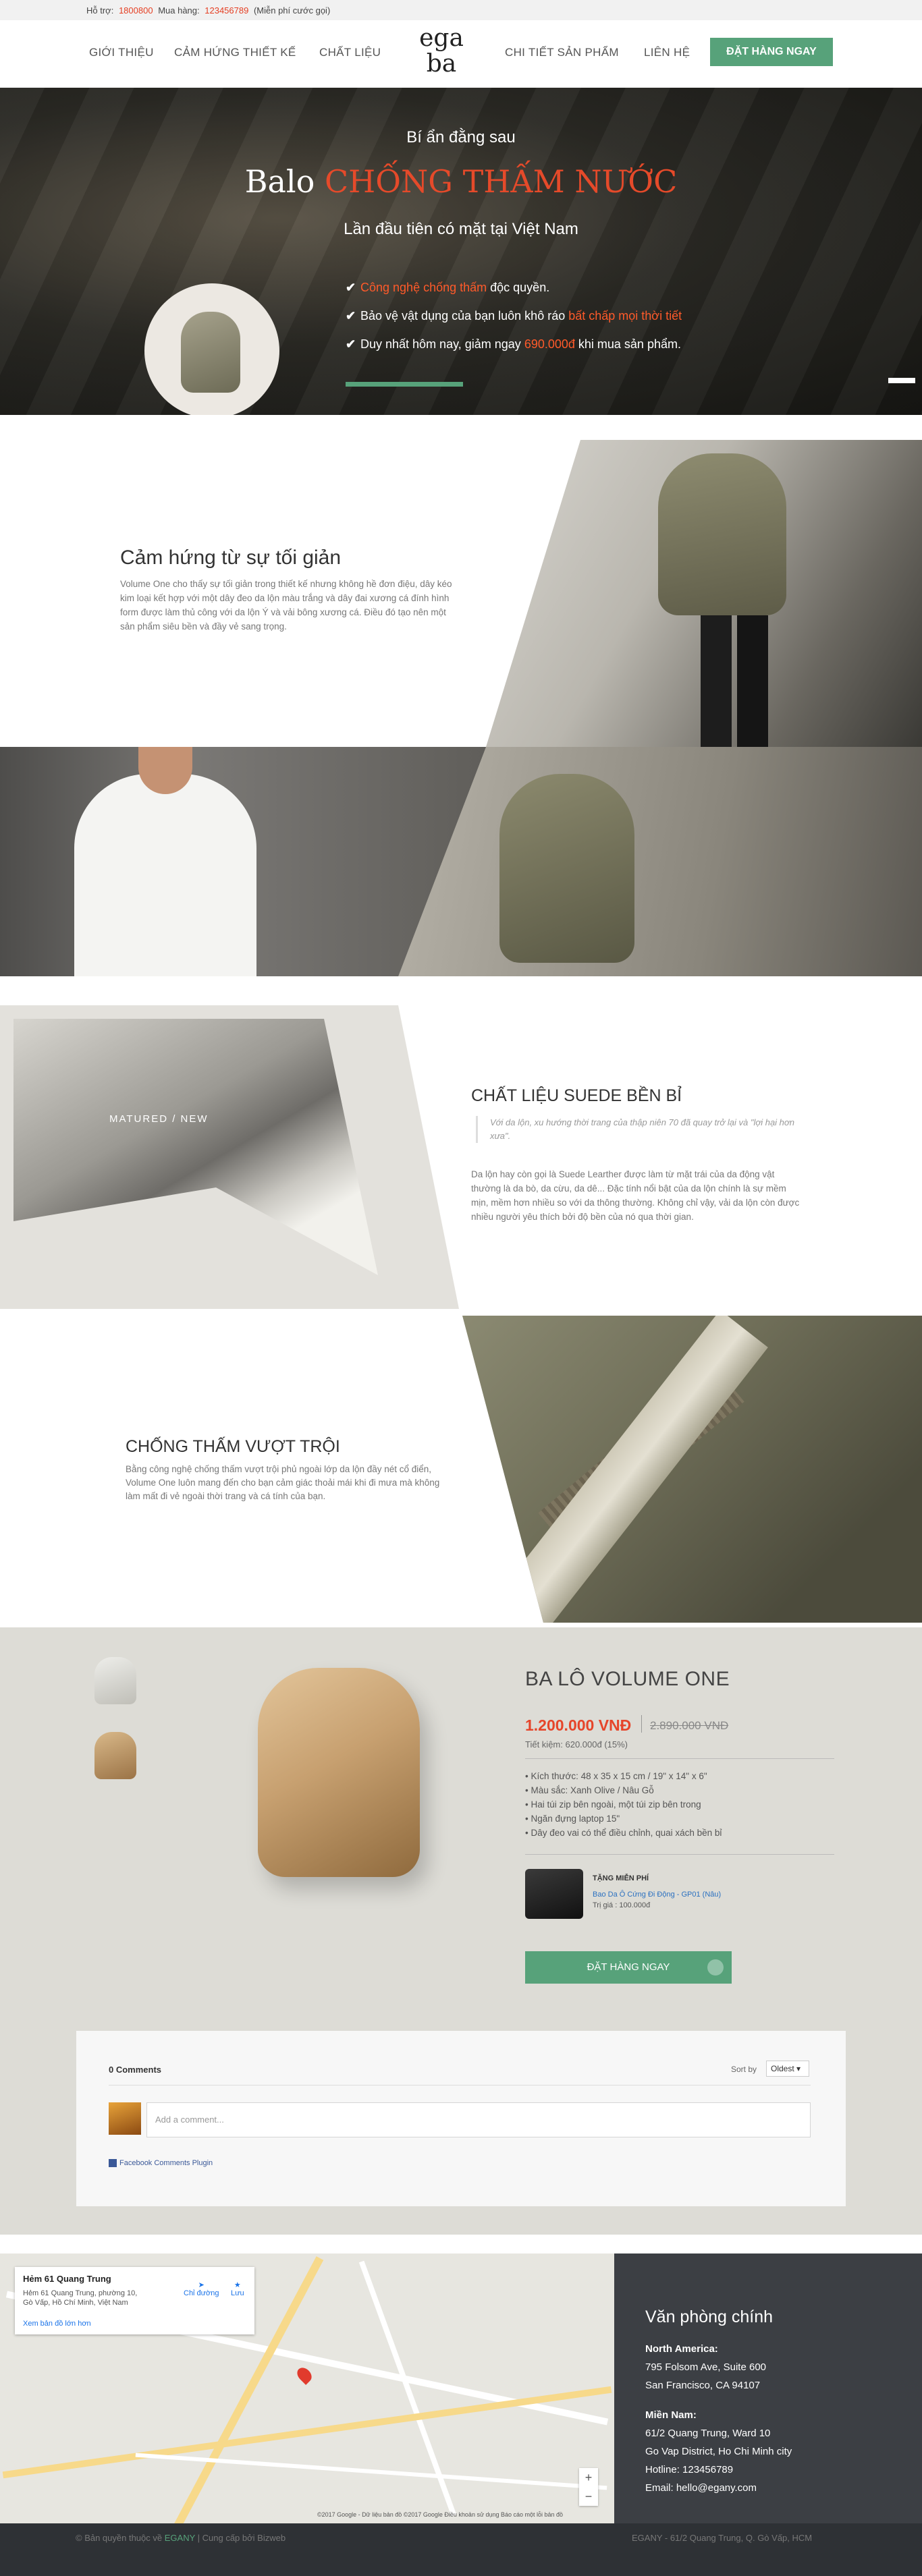 The width and height of the screenshot is (922, 2576). I want to click on save-label: Lưu, so click(238, 2293).